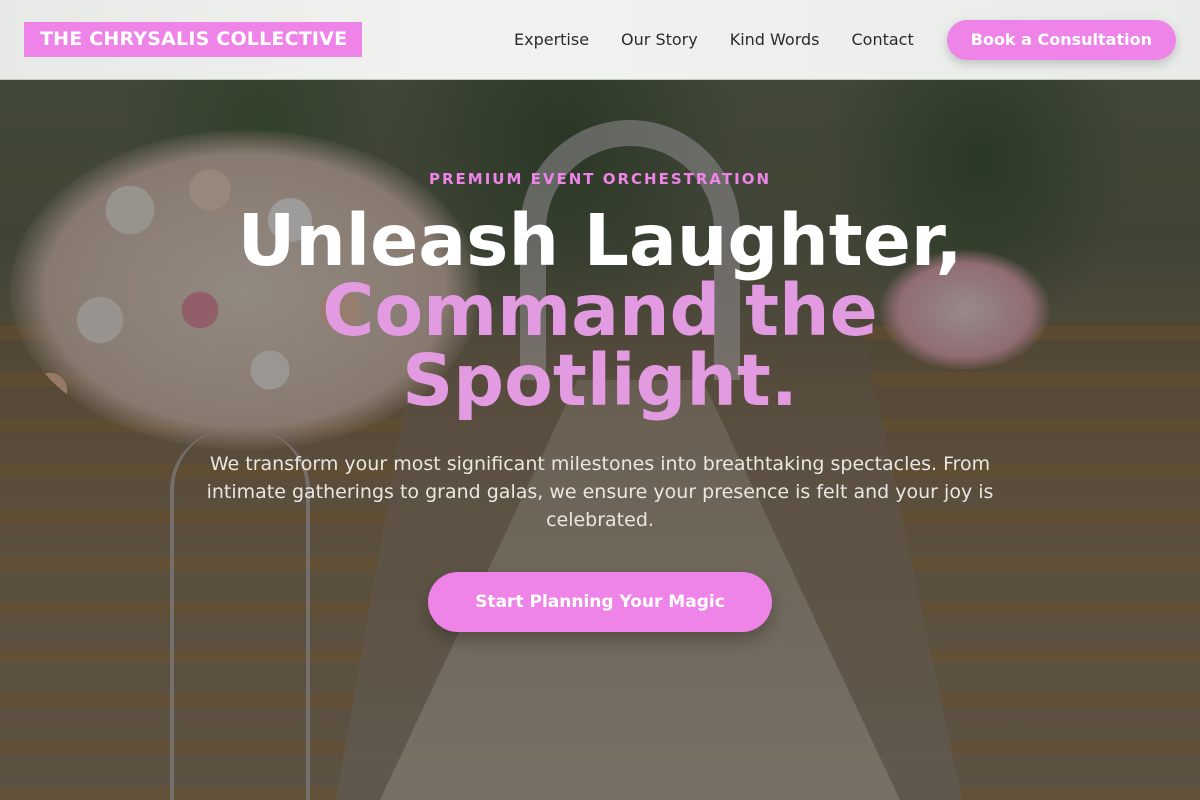 This screenshot has width=1200, height=800. I want to click on headline-line-3: Spotlight., so click(600, 380).